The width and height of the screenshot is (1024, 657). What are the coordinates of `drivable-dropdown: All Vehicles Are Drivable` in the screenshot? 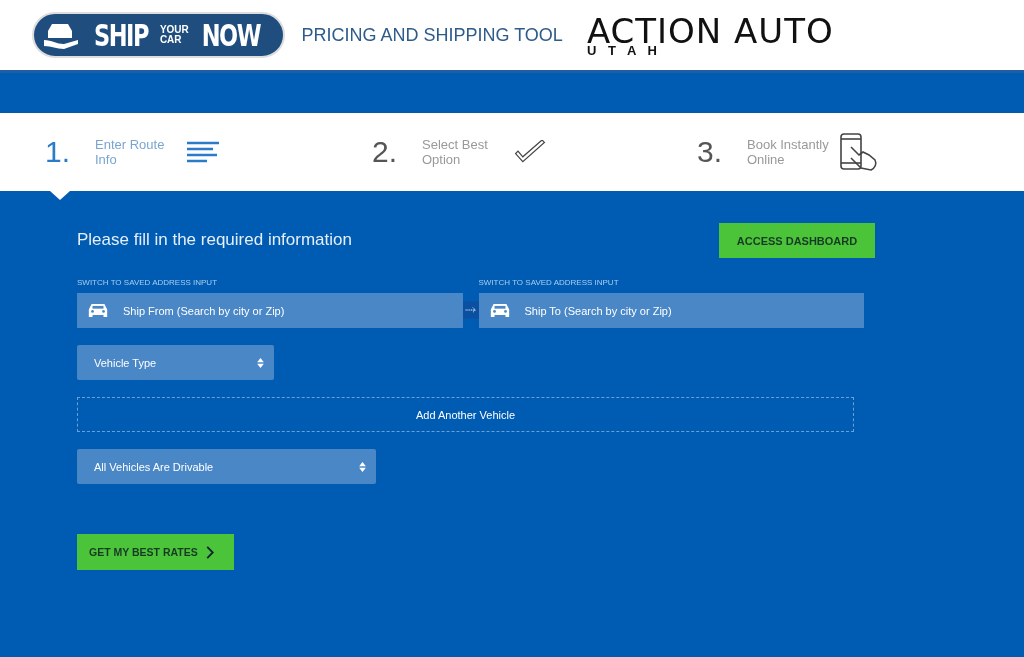 It's located at (226, 466).